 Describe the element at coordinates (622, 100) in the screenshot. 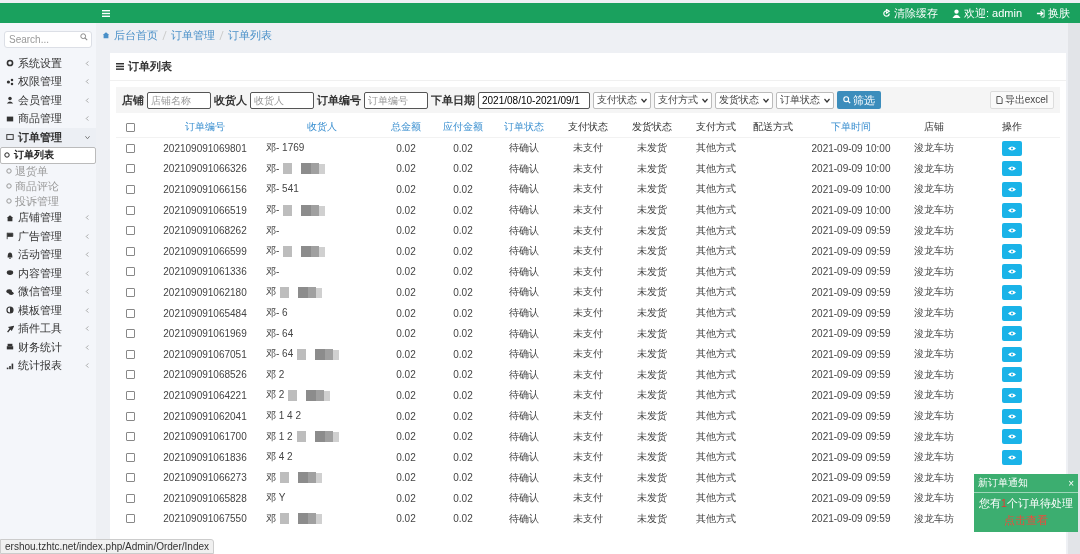

I see `select-dropdown: 支付状态` at that location.